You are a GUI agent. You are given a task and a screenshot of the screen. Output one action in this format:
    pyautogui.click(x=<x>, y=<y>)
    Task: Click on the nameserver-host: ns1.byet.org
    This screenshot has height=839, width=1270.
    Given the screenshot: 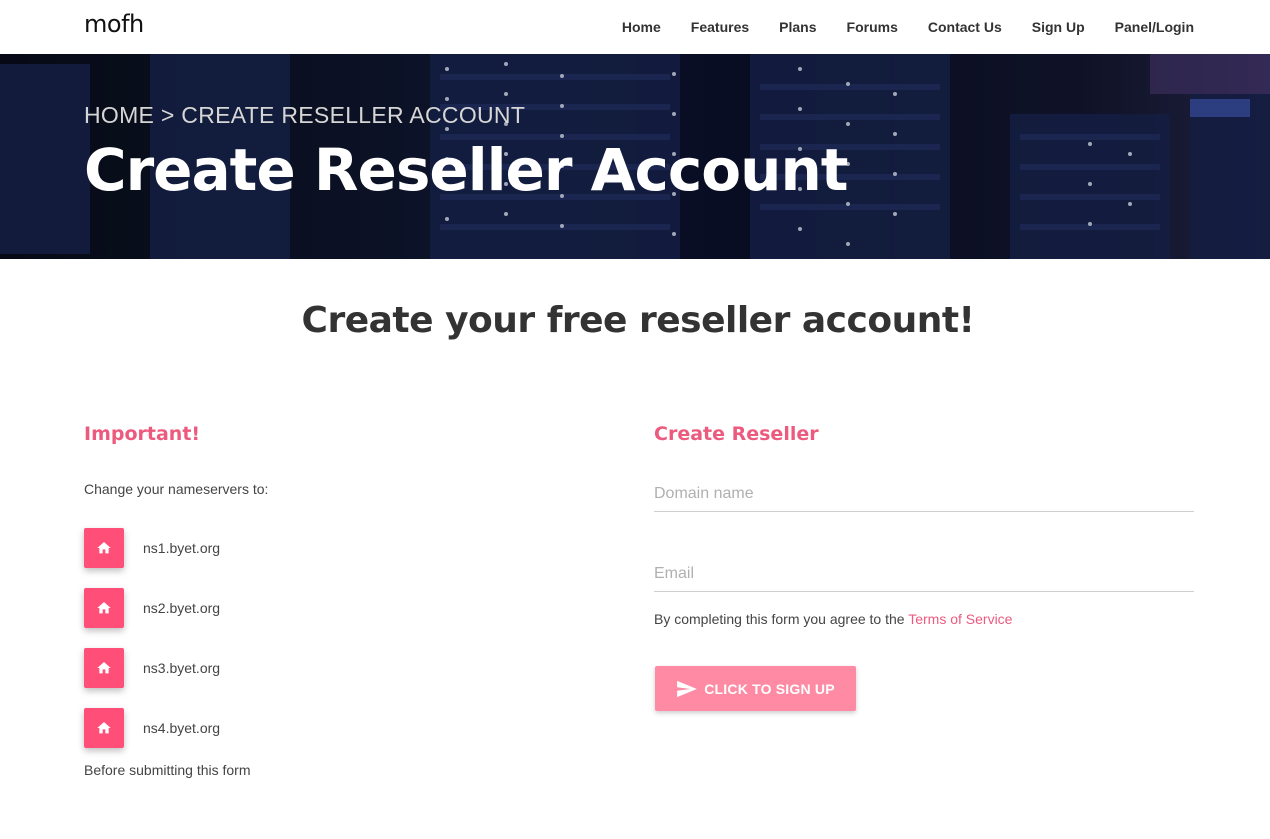 What is the action you would take?
    pyautogui.click(x=182, y=548)
    